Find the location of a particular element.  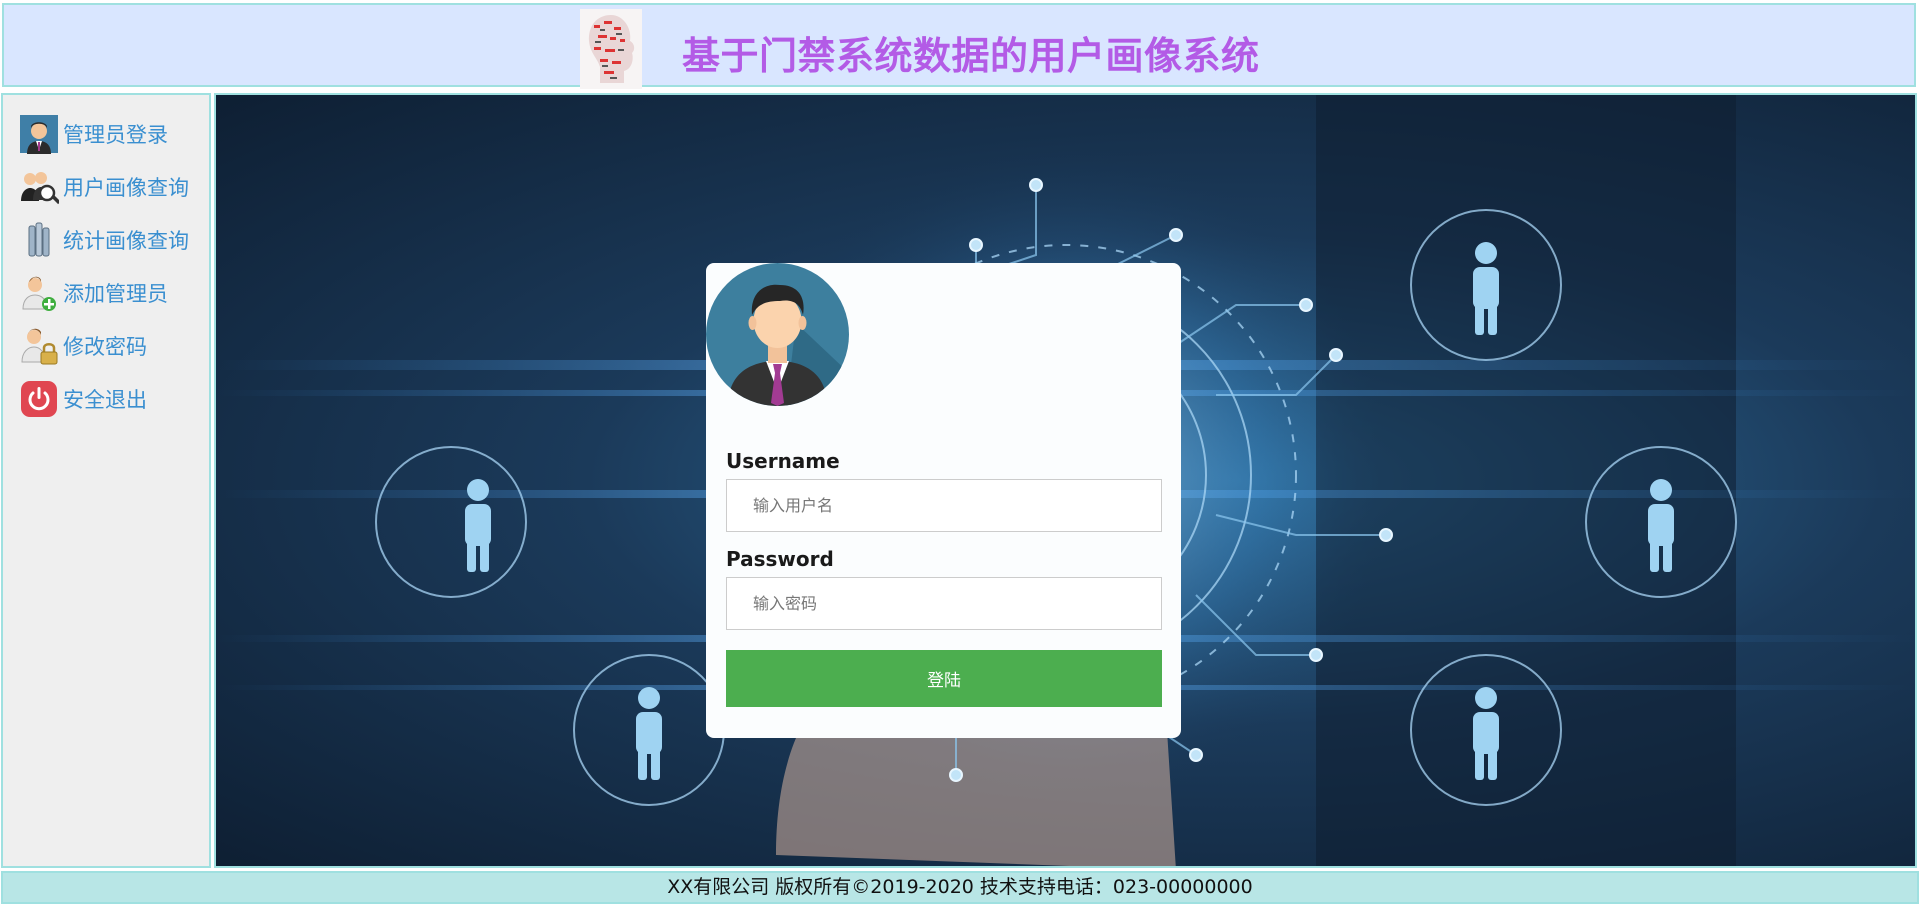

sidebar-item-label: 添加管理员 is located at coordinates (115, 294).